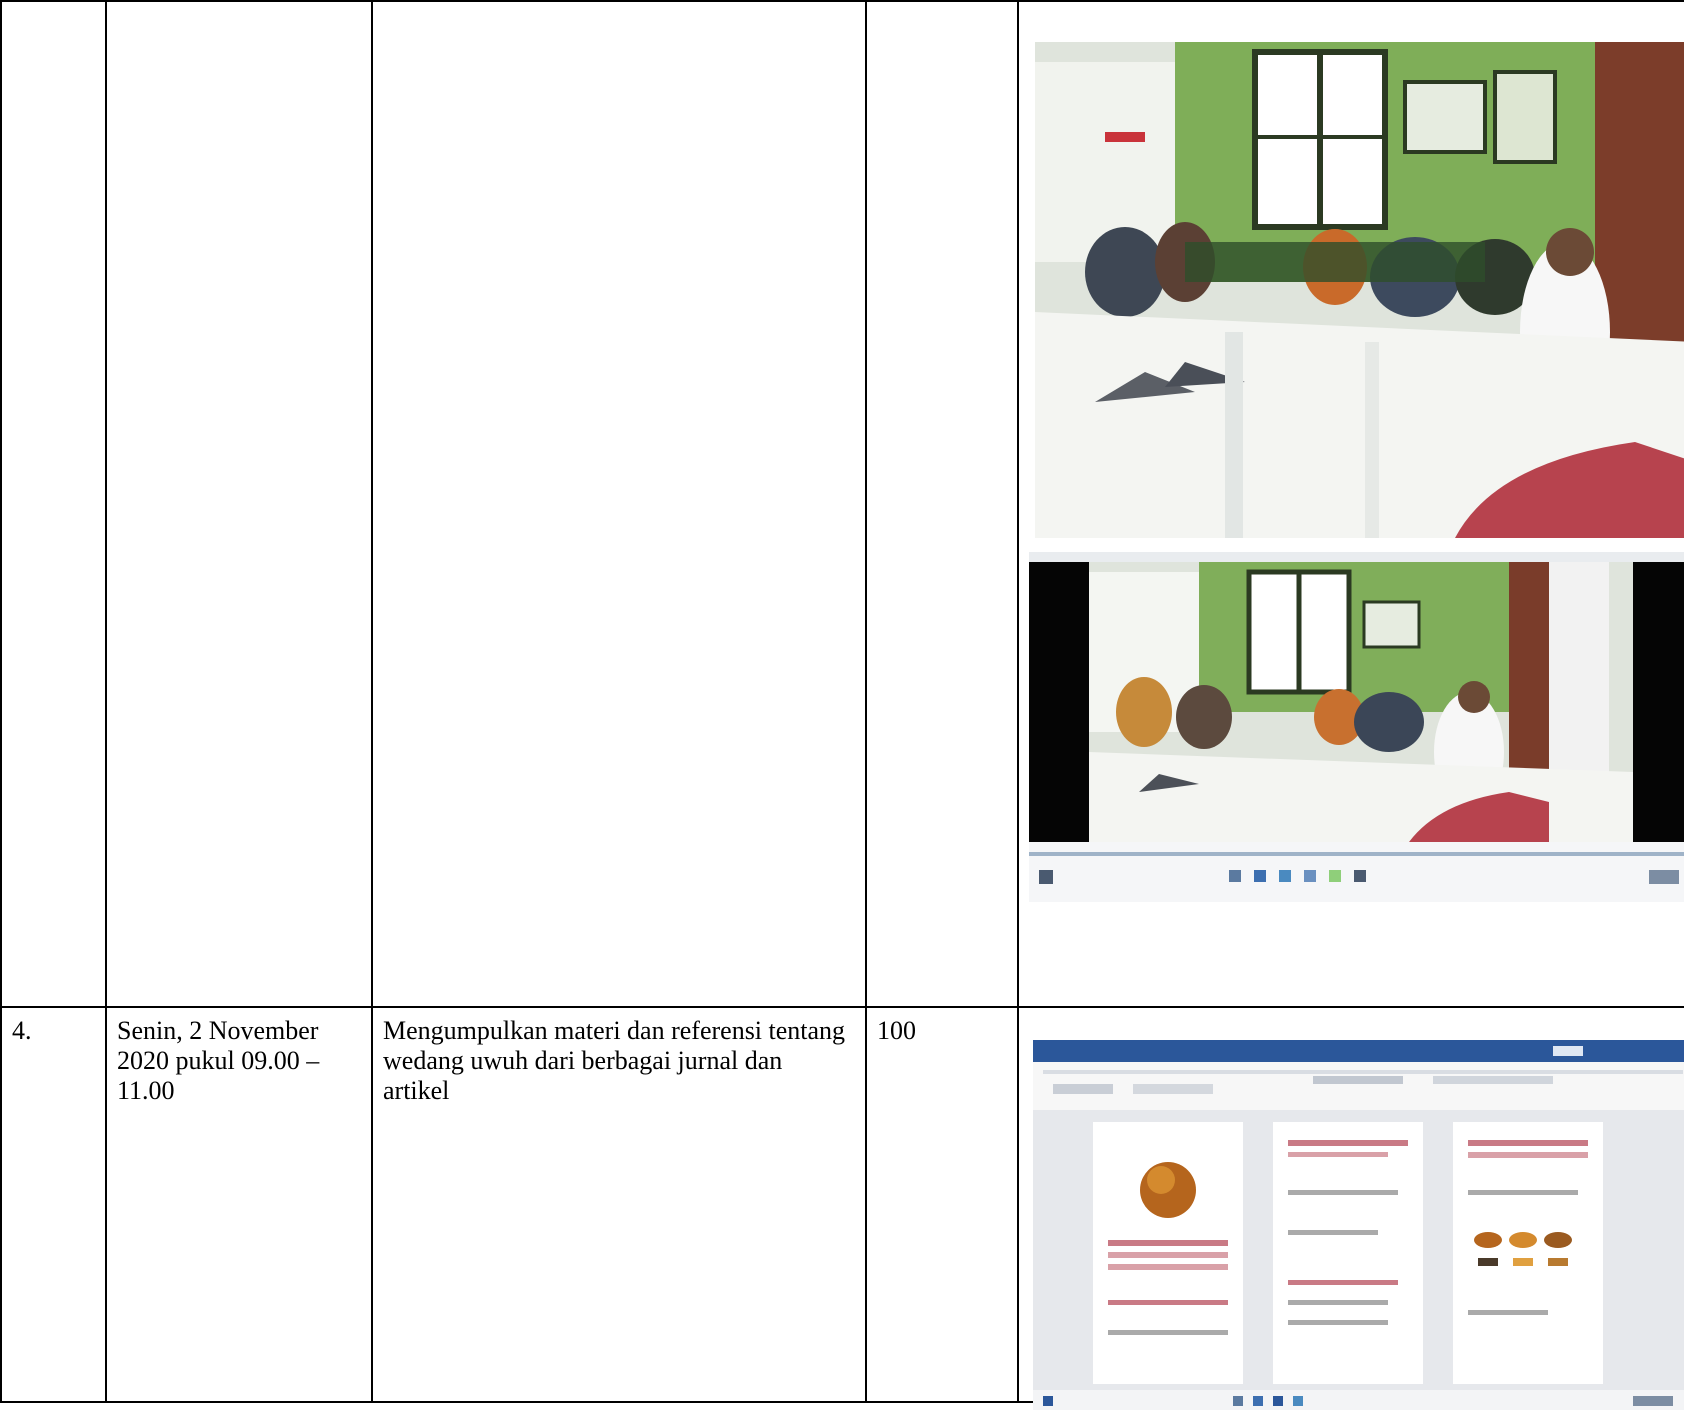  I want to click on screenshot-word-document, so click(1358, 1225).